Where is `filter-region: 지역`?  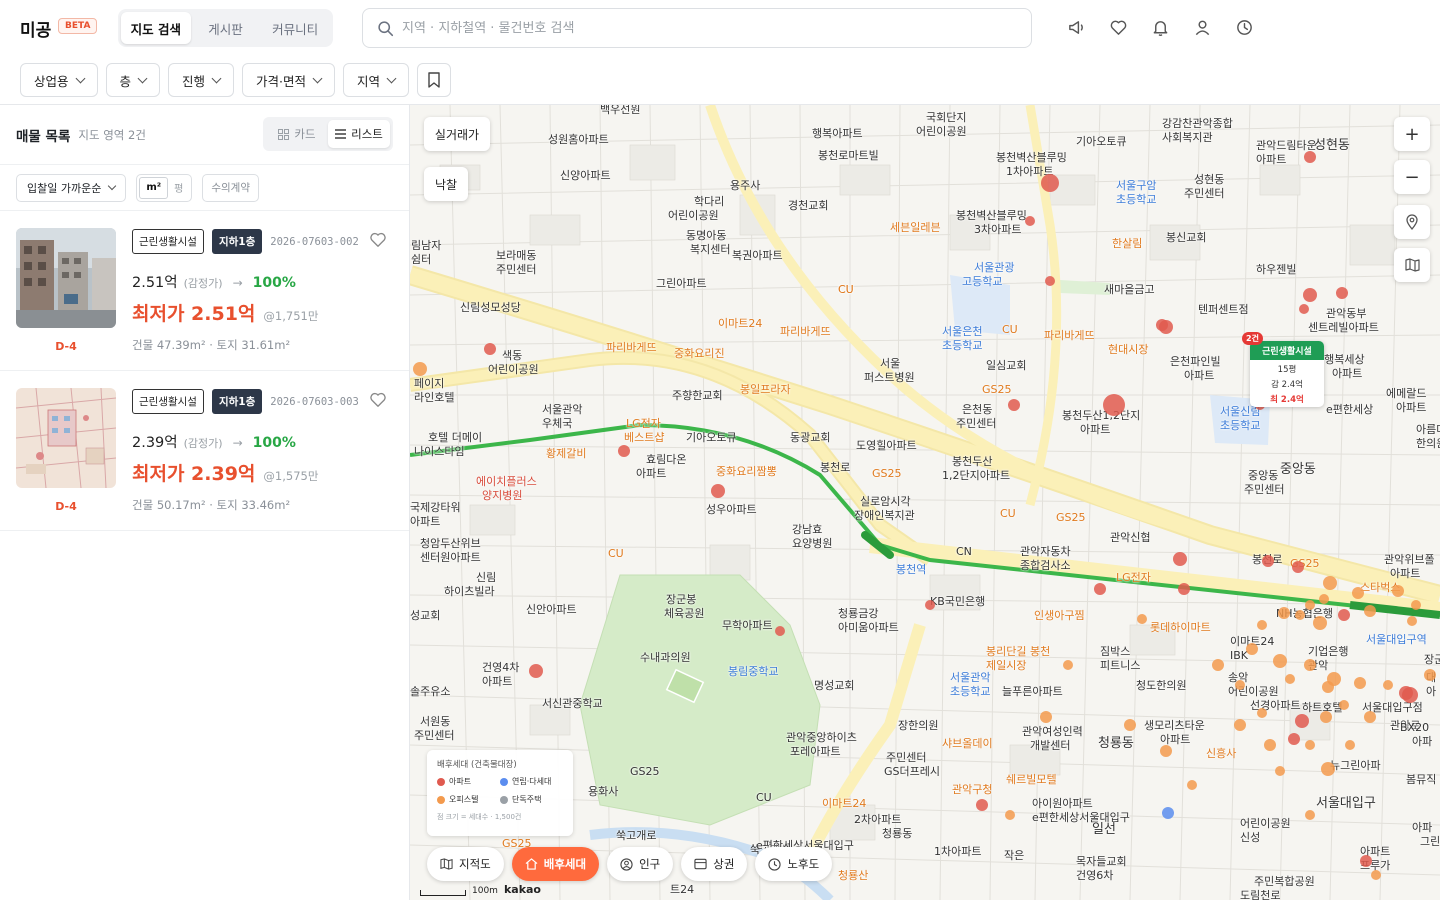
filter-region: 지역 is located at coordinates (376, 80).